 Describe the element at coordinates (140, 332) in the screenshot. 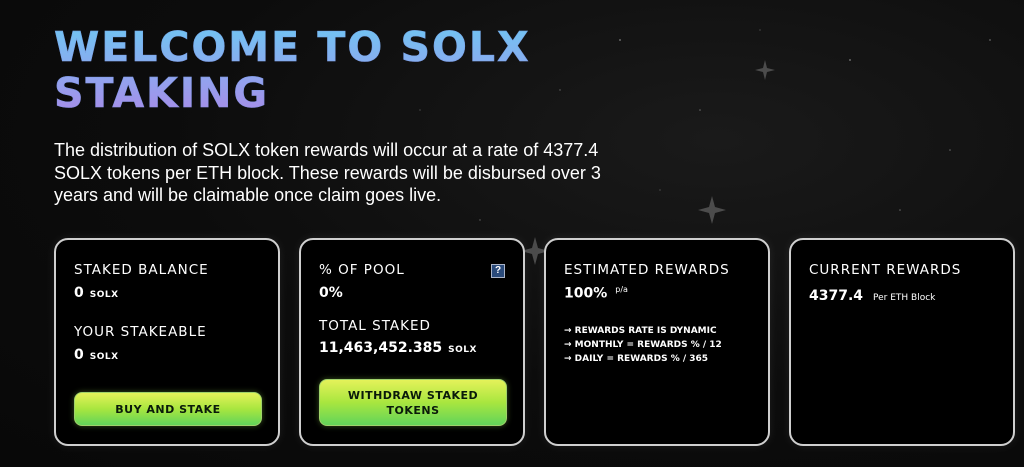

I see `stakeable-label: YOUR STAKEABLE` at that location.